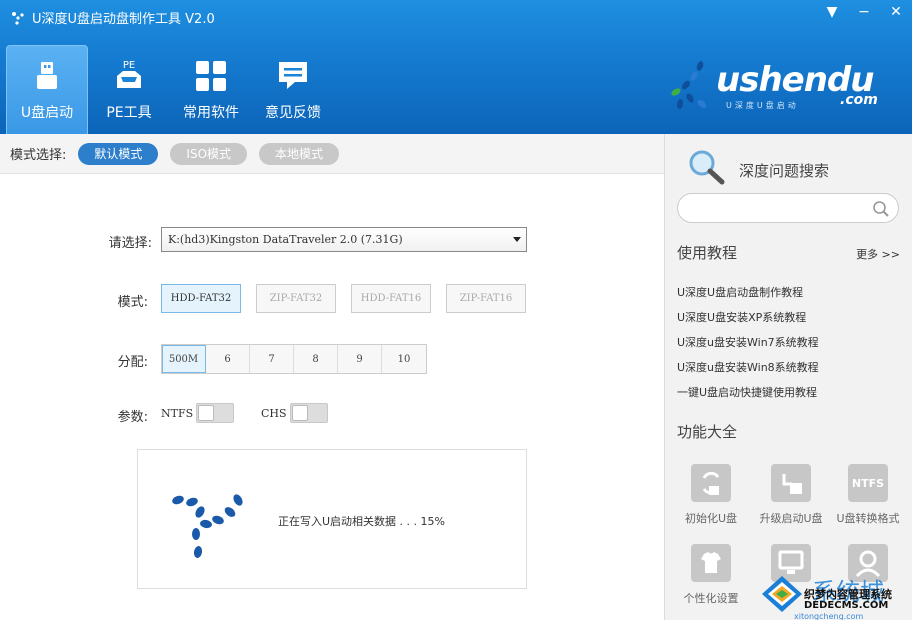 This screenshot has height=620, width=912. I want to click on search-icon, so click(881, 209).